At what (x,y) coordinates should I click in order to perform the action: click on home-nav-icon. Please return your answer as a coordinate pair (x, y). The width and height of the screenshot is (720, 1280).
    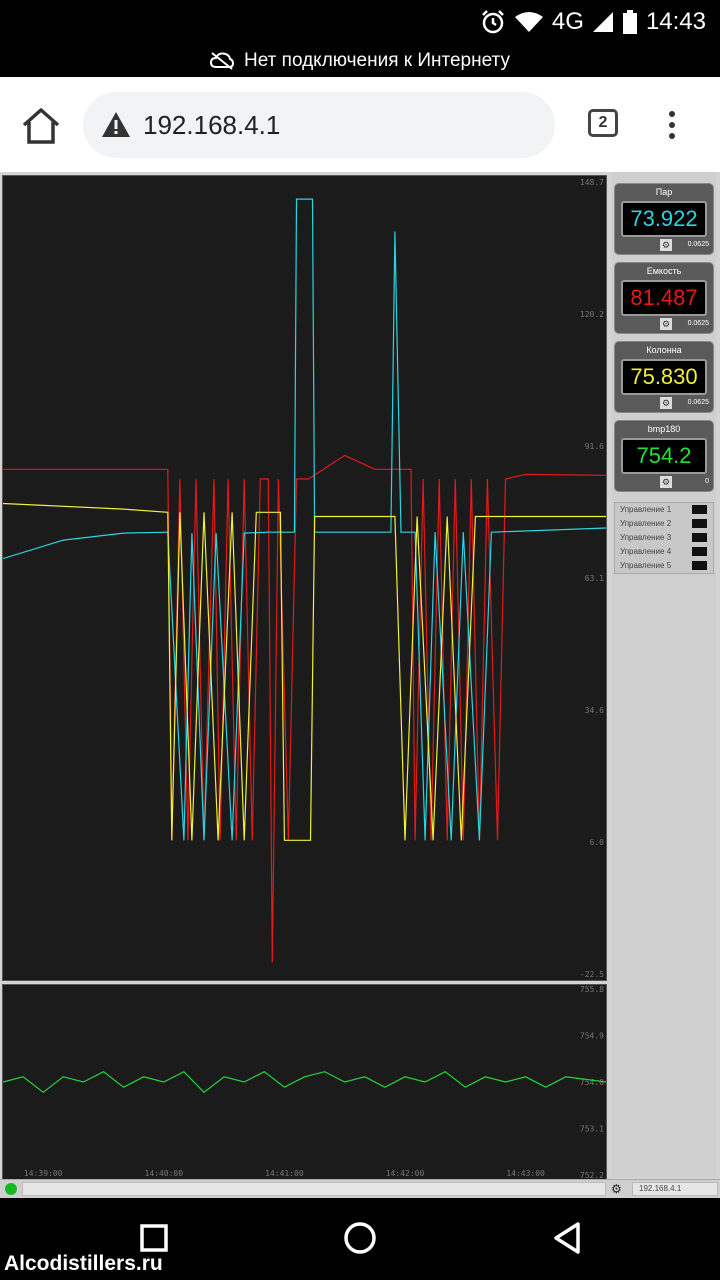
    Looking at the image, I should click on (360, 1238).